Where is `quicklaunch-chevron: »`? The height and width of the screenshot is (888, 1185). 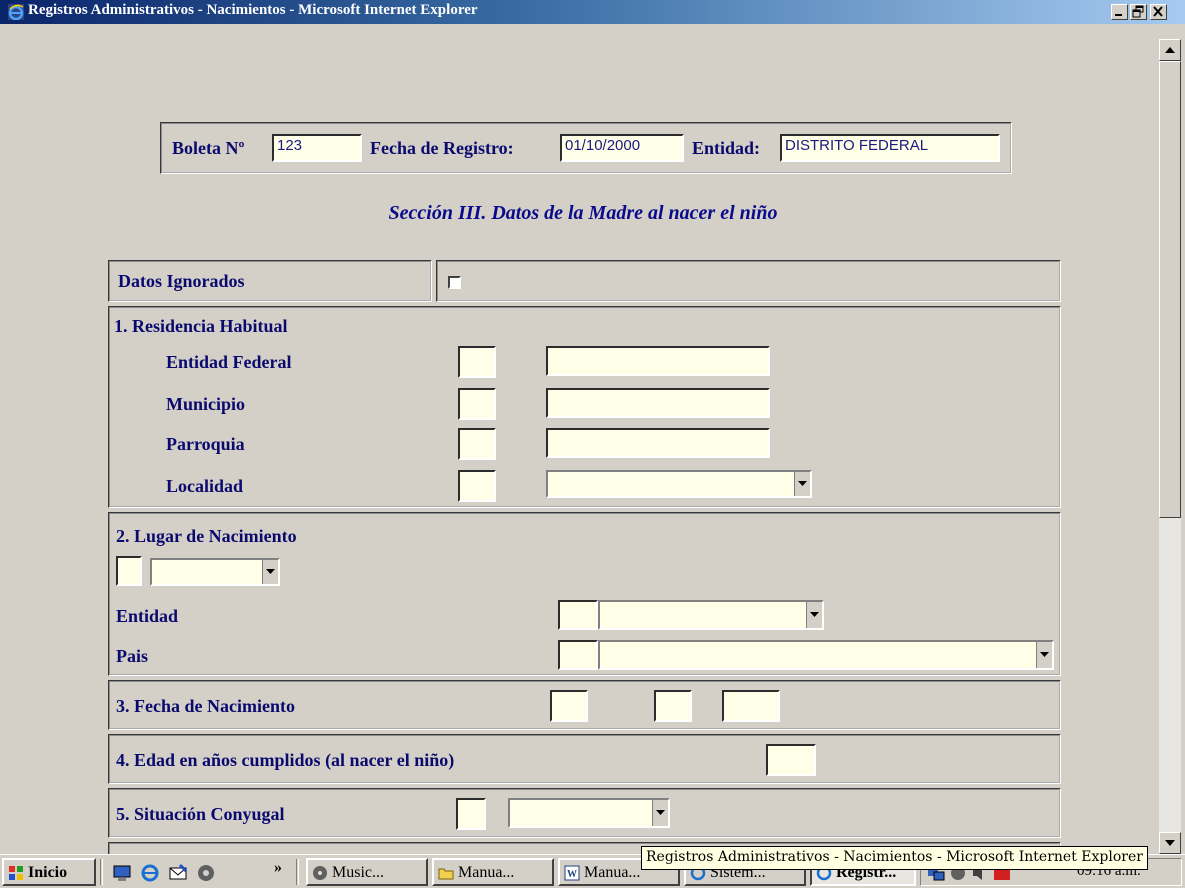 quicklaunch-chevron: » is located at coordinates (278, 868).